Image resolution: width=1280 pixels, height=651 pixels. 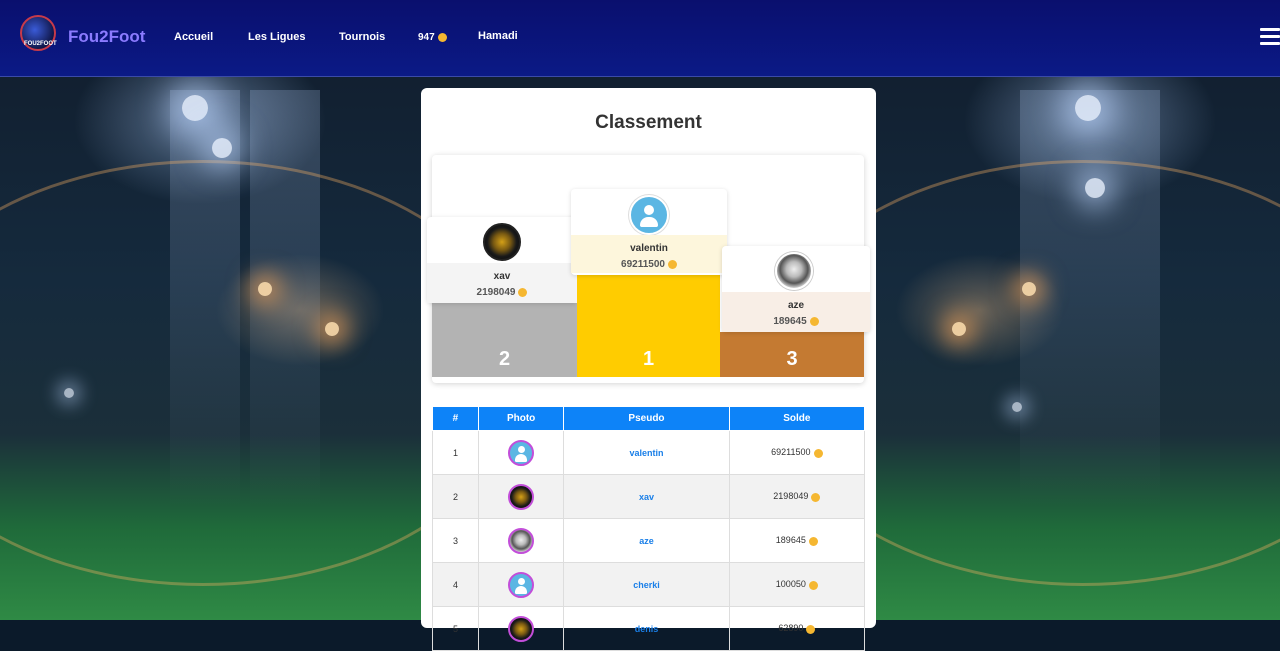 I want to click on pseudo-cell: valentin, so click(x=646, y=452).